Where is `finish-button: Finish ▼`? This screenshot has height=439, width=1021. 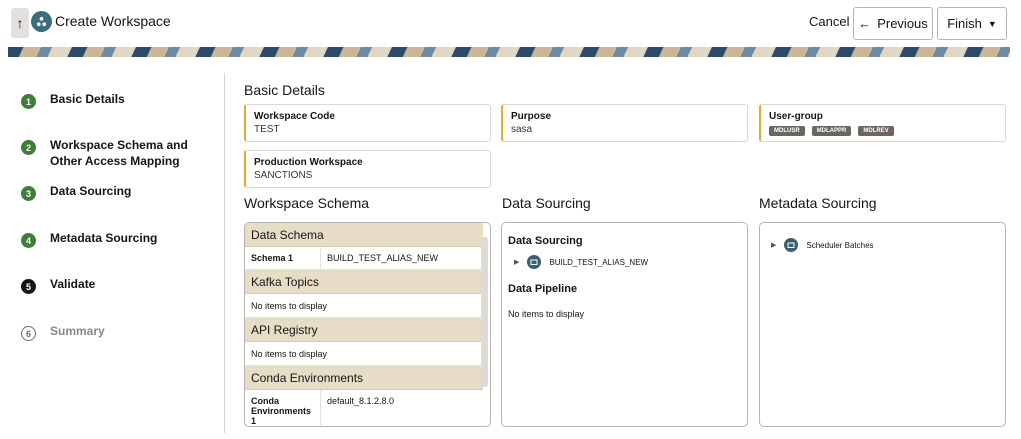
finish-button: Finish ▼ is located at coordinates (972, 23).